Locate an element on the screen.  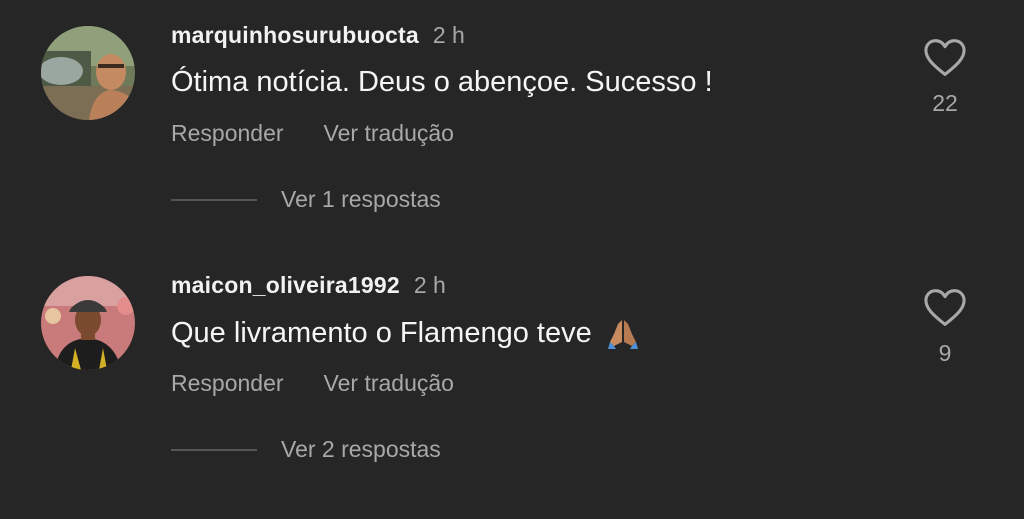
view-replies-label: Ver 1 respostas is located at coordinates (361, 199).